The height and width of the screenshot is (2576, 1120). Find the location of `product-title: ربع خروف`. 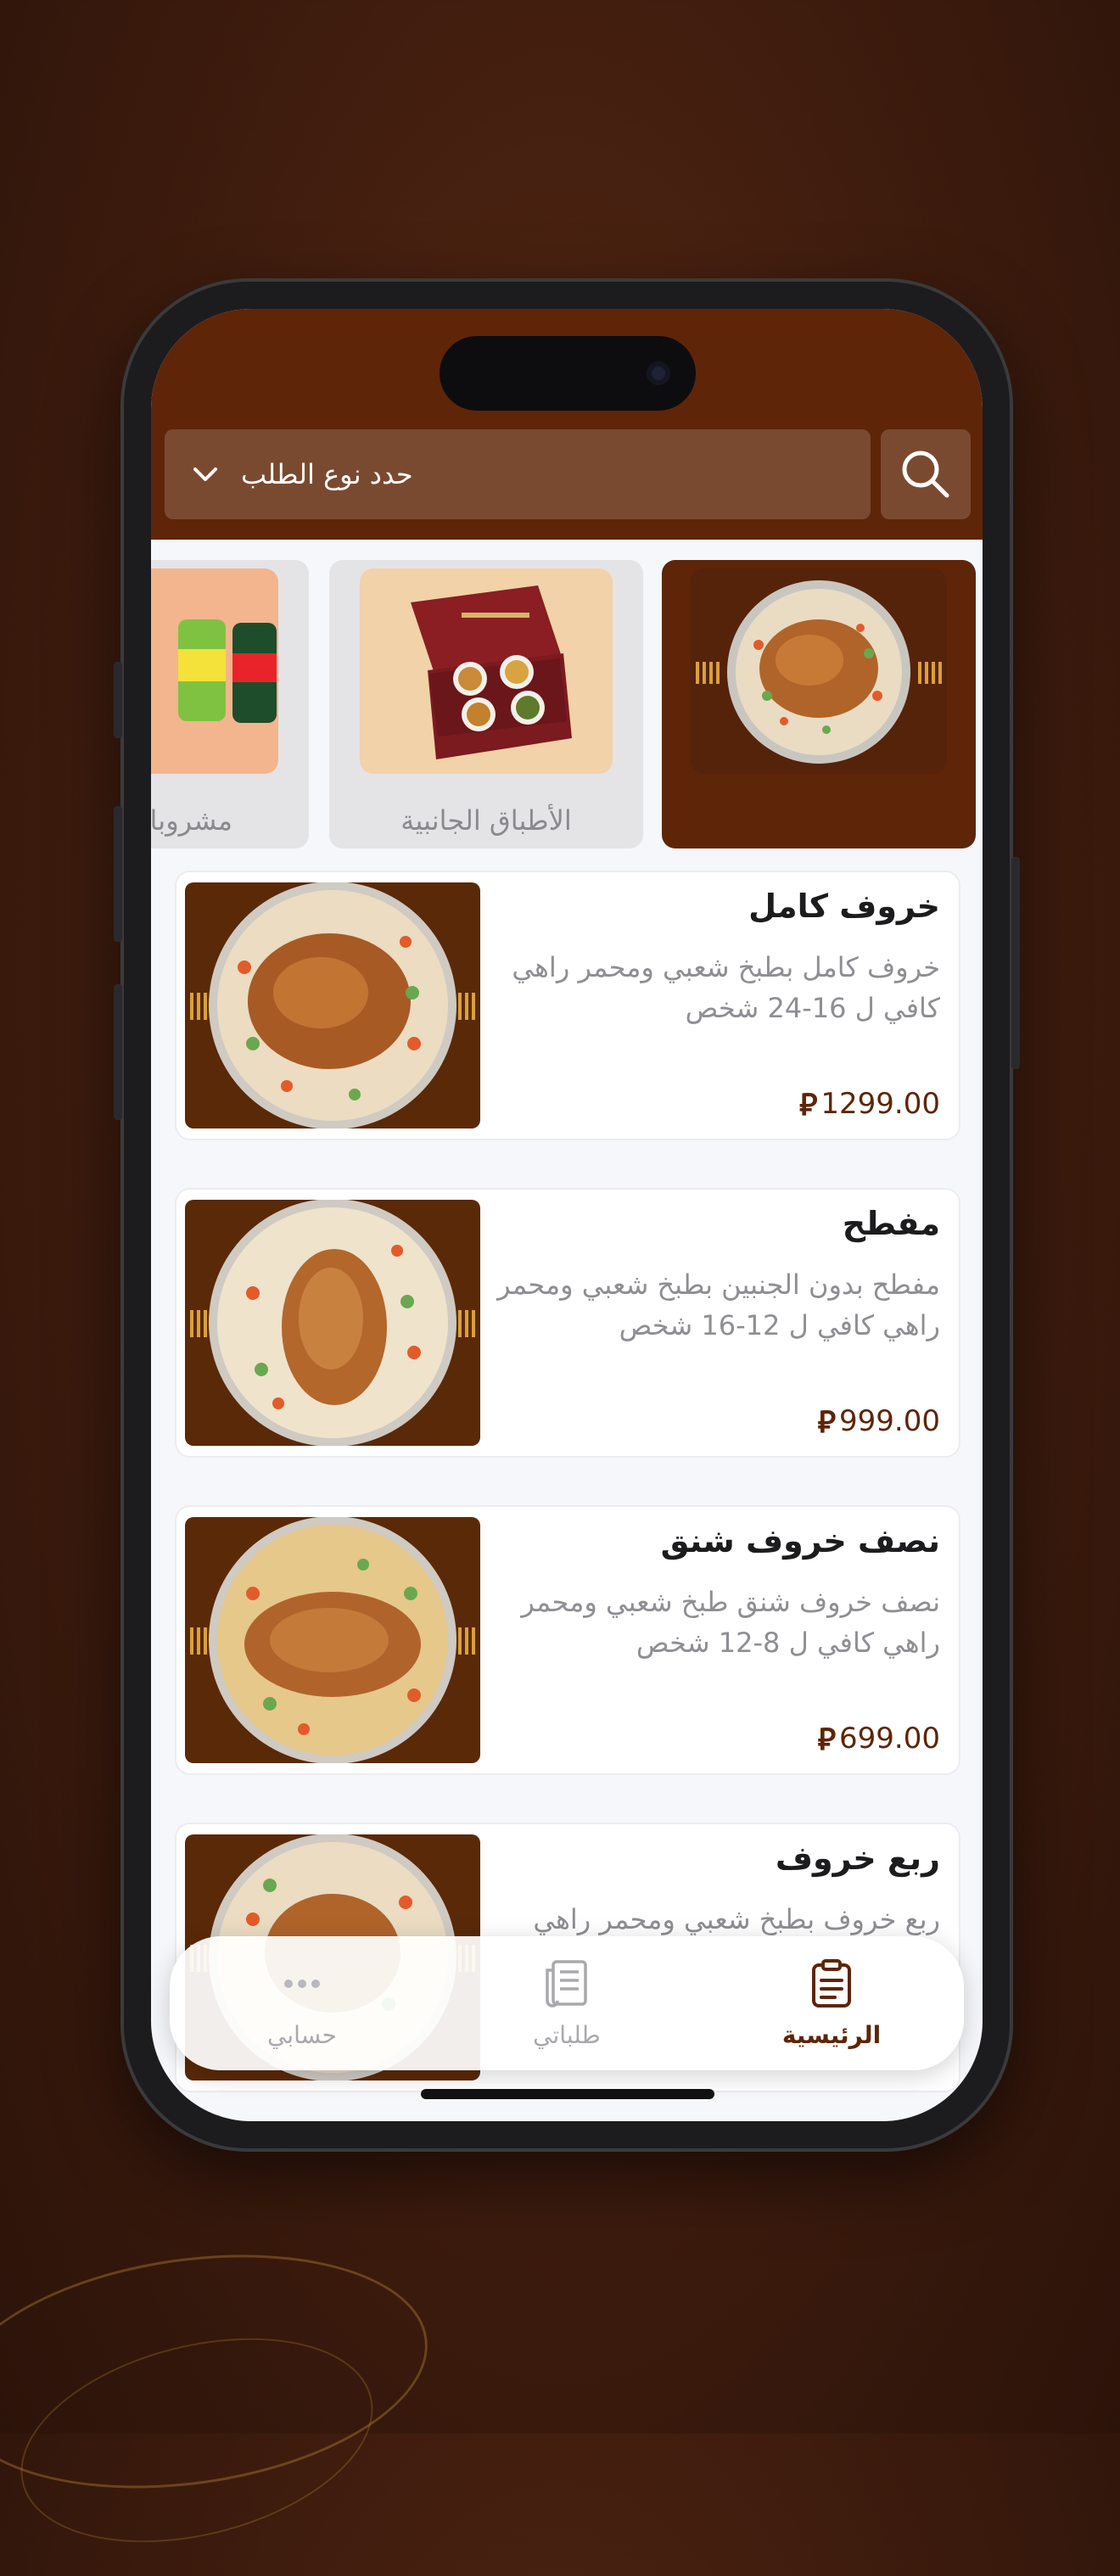

product-title: ربع خروف is located at coordinates (857, 1858).